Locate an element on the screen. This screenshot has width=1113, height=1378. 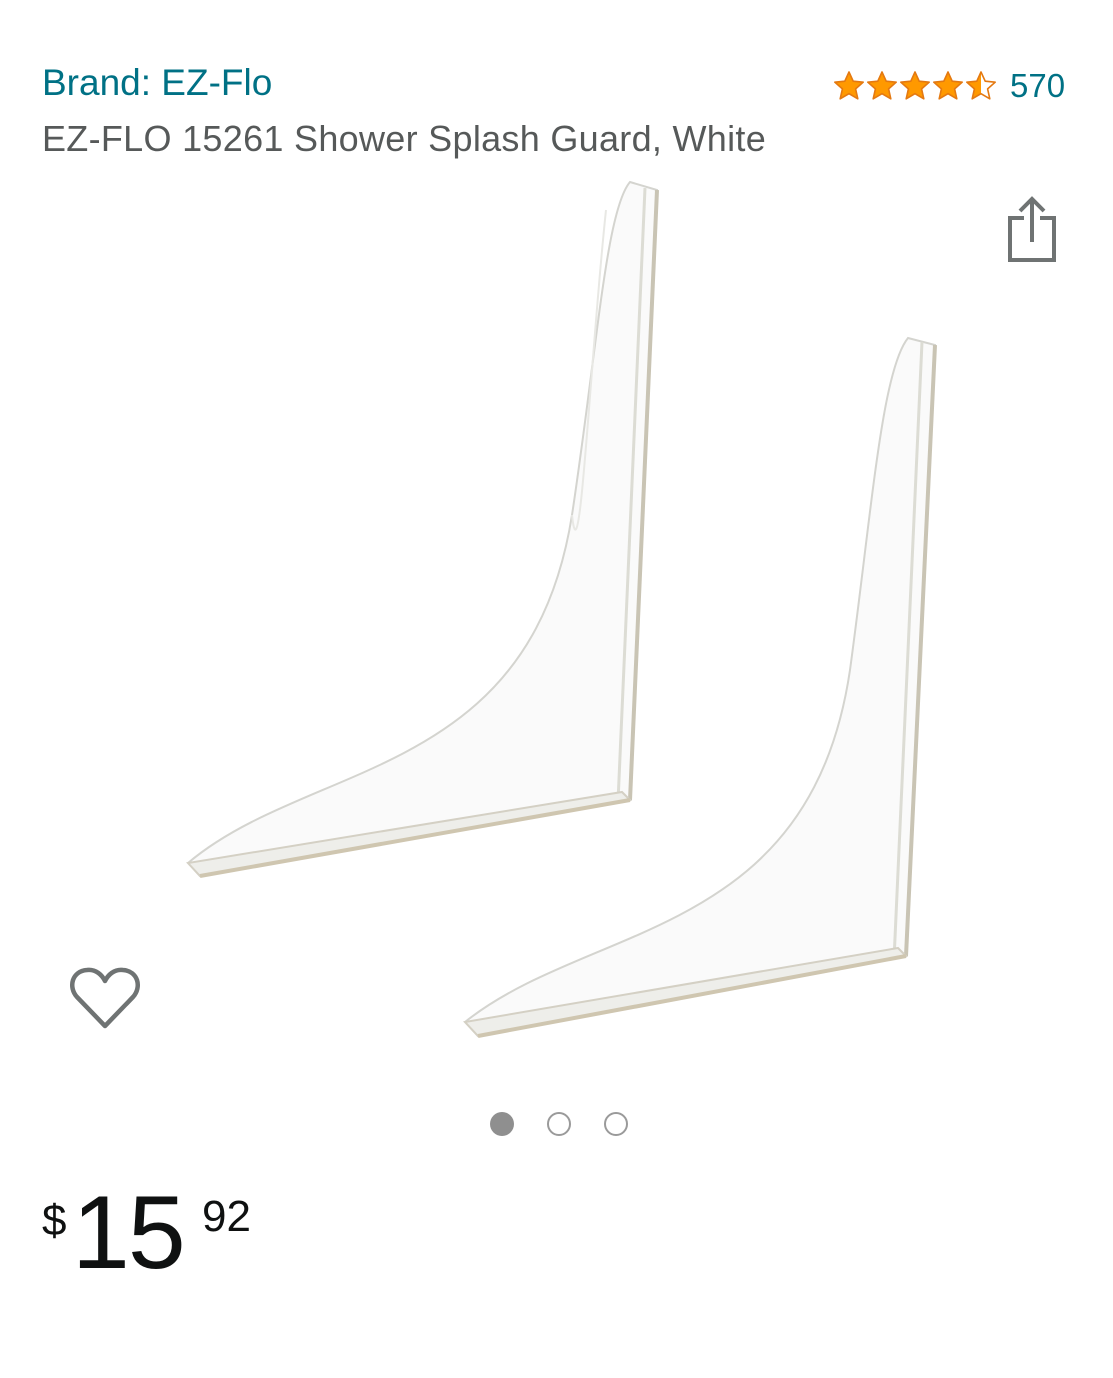
wishlist-button is located at coordinates (105, 999).